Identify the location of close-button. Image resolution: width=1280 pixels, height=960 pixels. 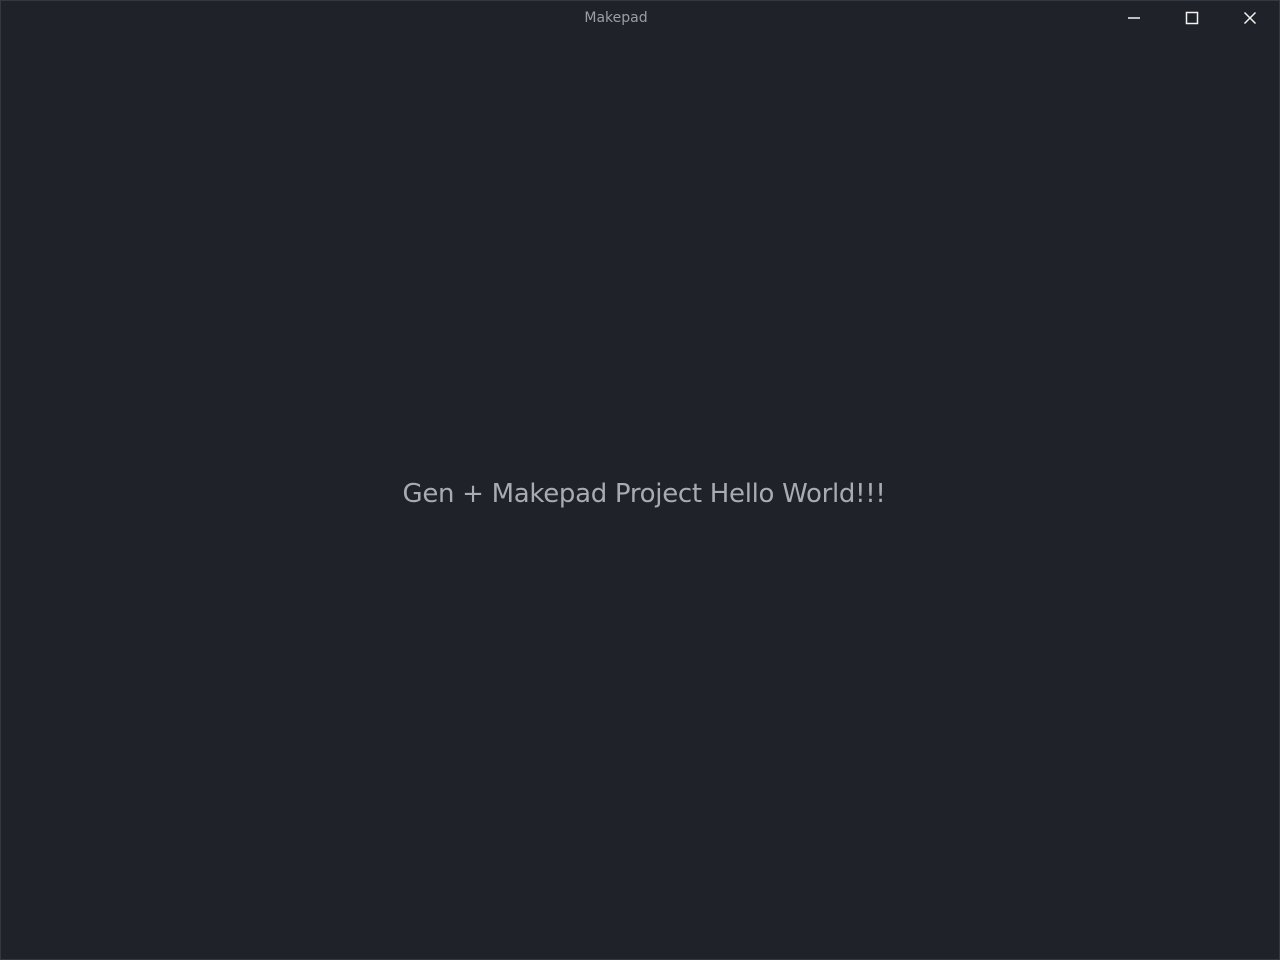
(1250, 18).